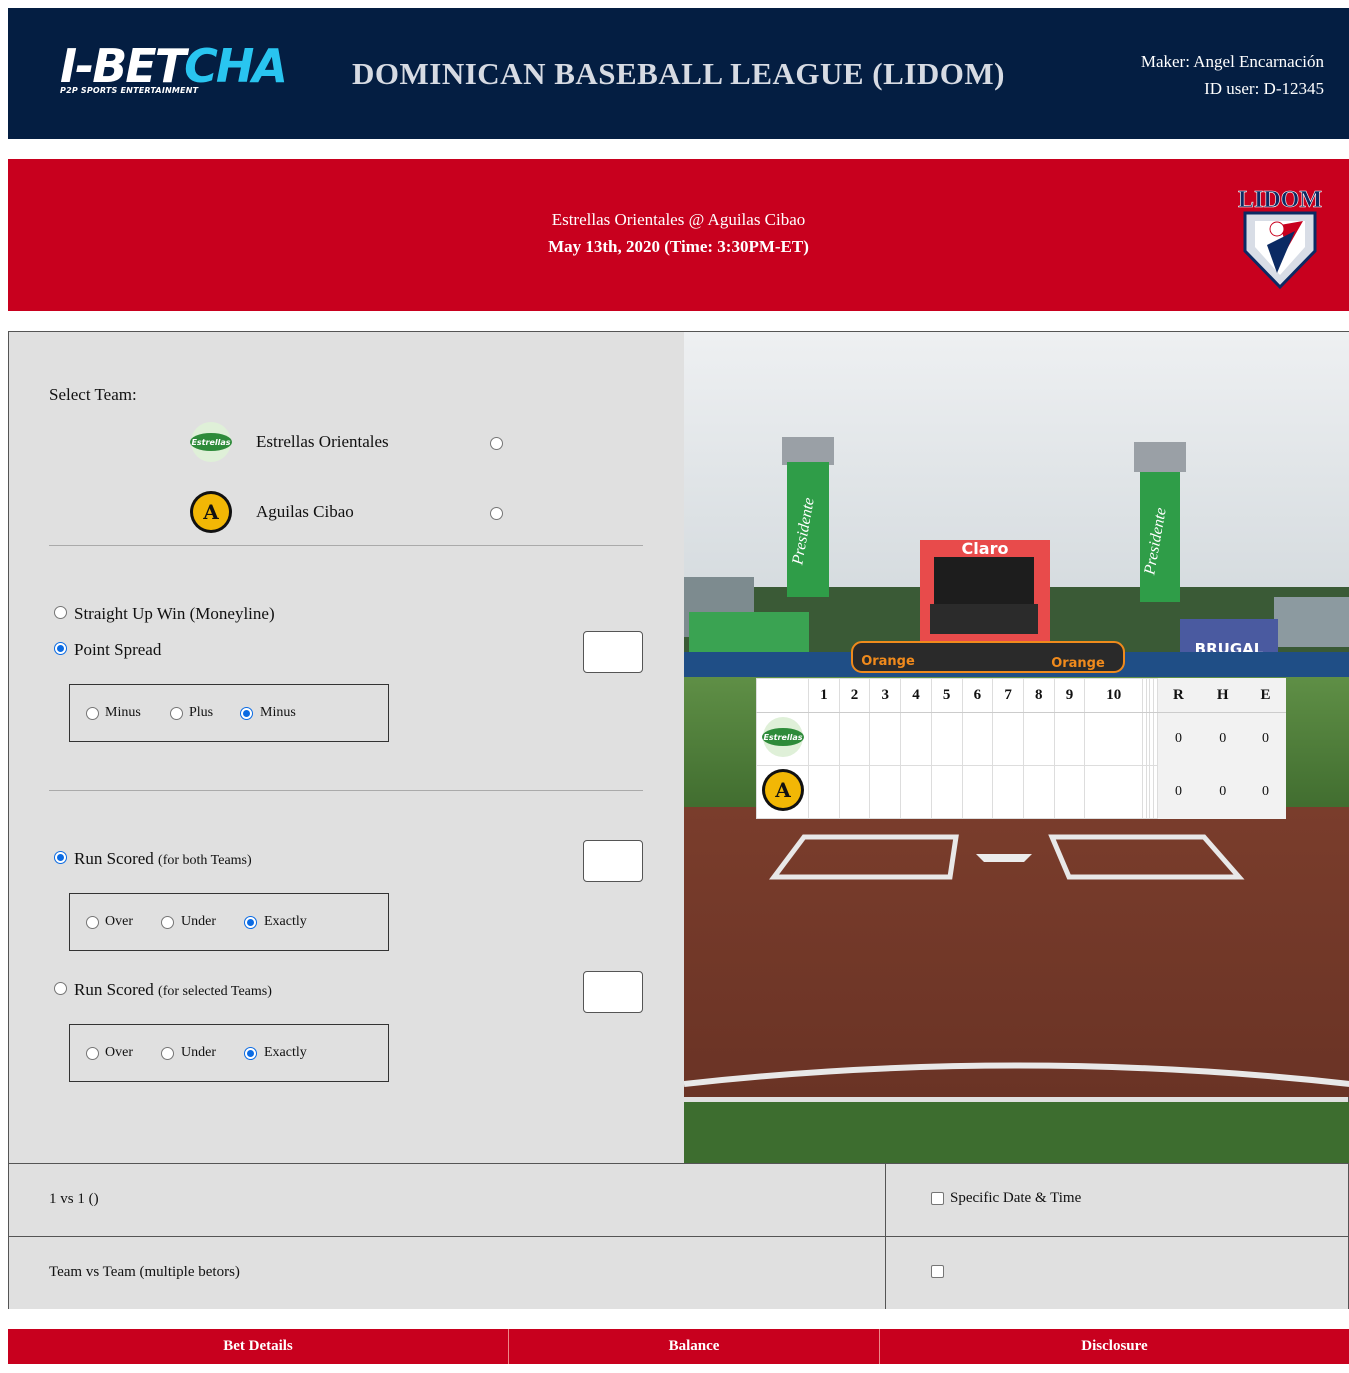 The width and height of the screenshot is (1349, 1373). Describe the element at coordinates (176, 713) in the screenshot. I see `spread-plus-radio` at that location.